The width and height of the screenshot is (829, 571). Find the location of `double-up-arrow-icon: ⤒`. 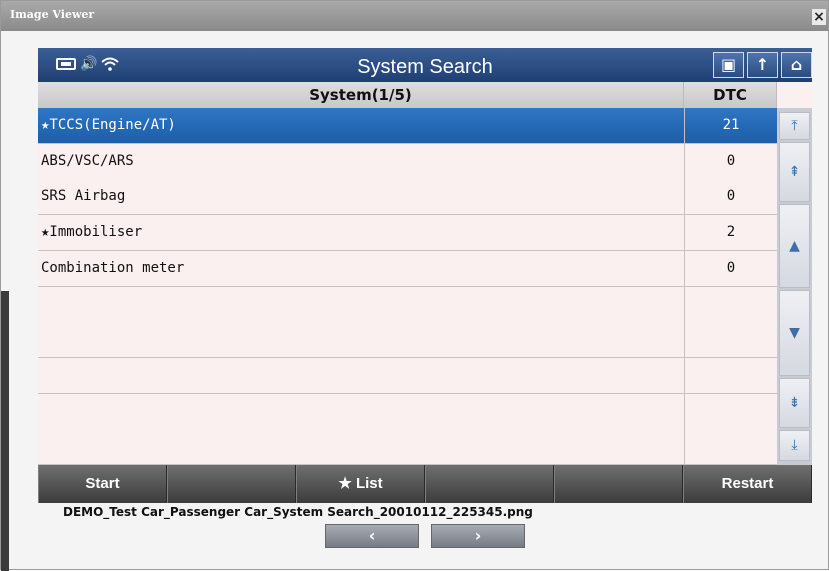

double-up-arrow-icon: ⤒ is located at coordinates (794, 126).